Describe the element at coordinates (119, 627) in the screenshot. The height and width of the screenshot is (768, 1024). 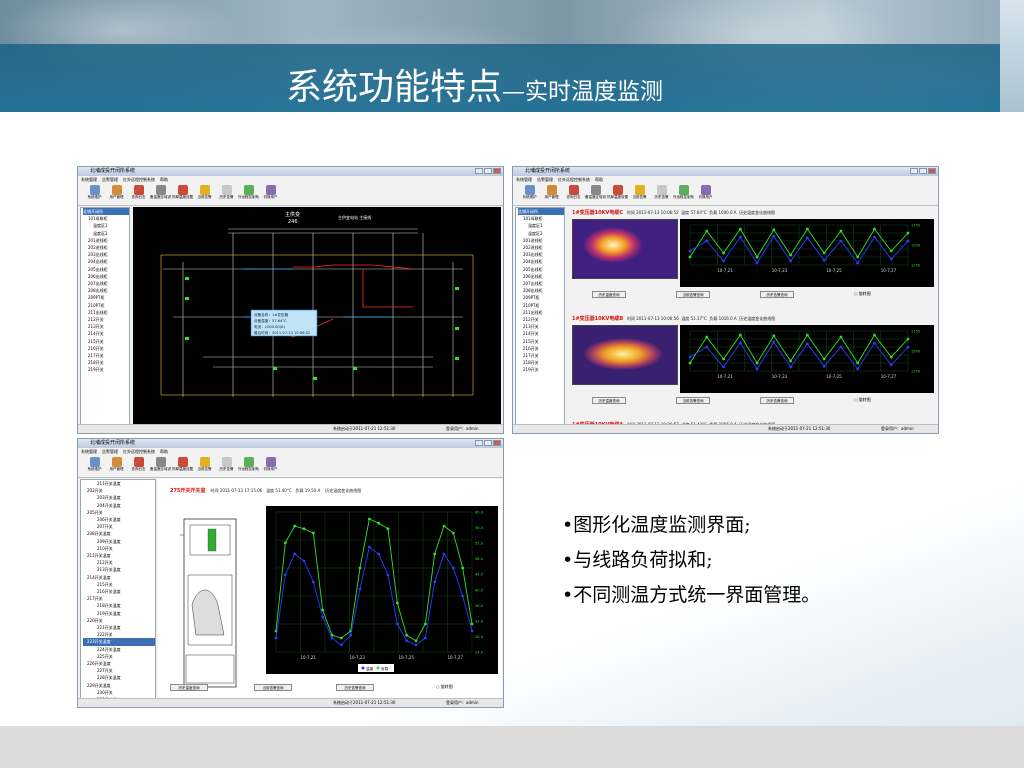
I see `tree-item: 221开关温度` at that location.